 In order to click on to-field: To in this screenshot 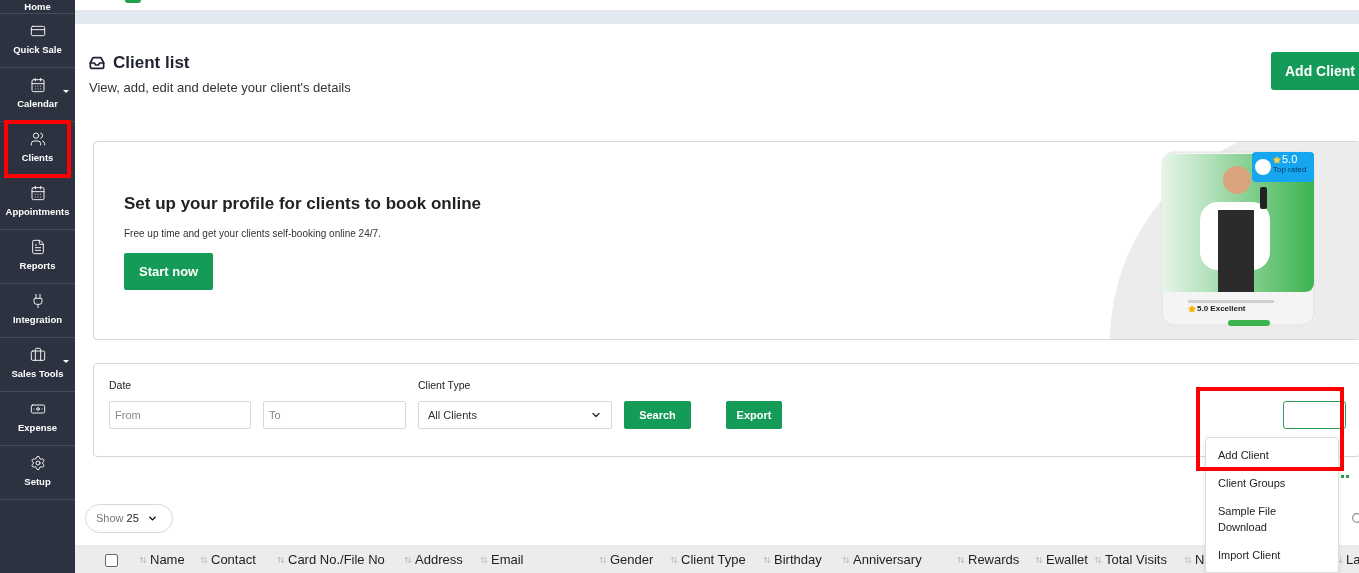, I will do `click(334, 415)`.